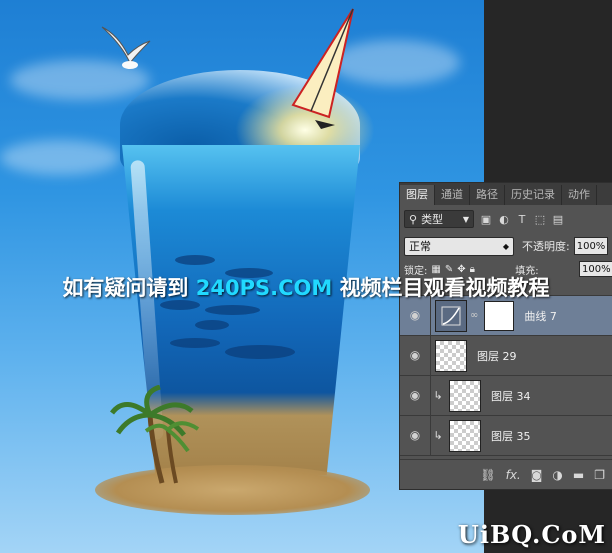 Image resolution: width=612 pixels, height=553 pixels. I want to click on cloud, so click(60, 157).